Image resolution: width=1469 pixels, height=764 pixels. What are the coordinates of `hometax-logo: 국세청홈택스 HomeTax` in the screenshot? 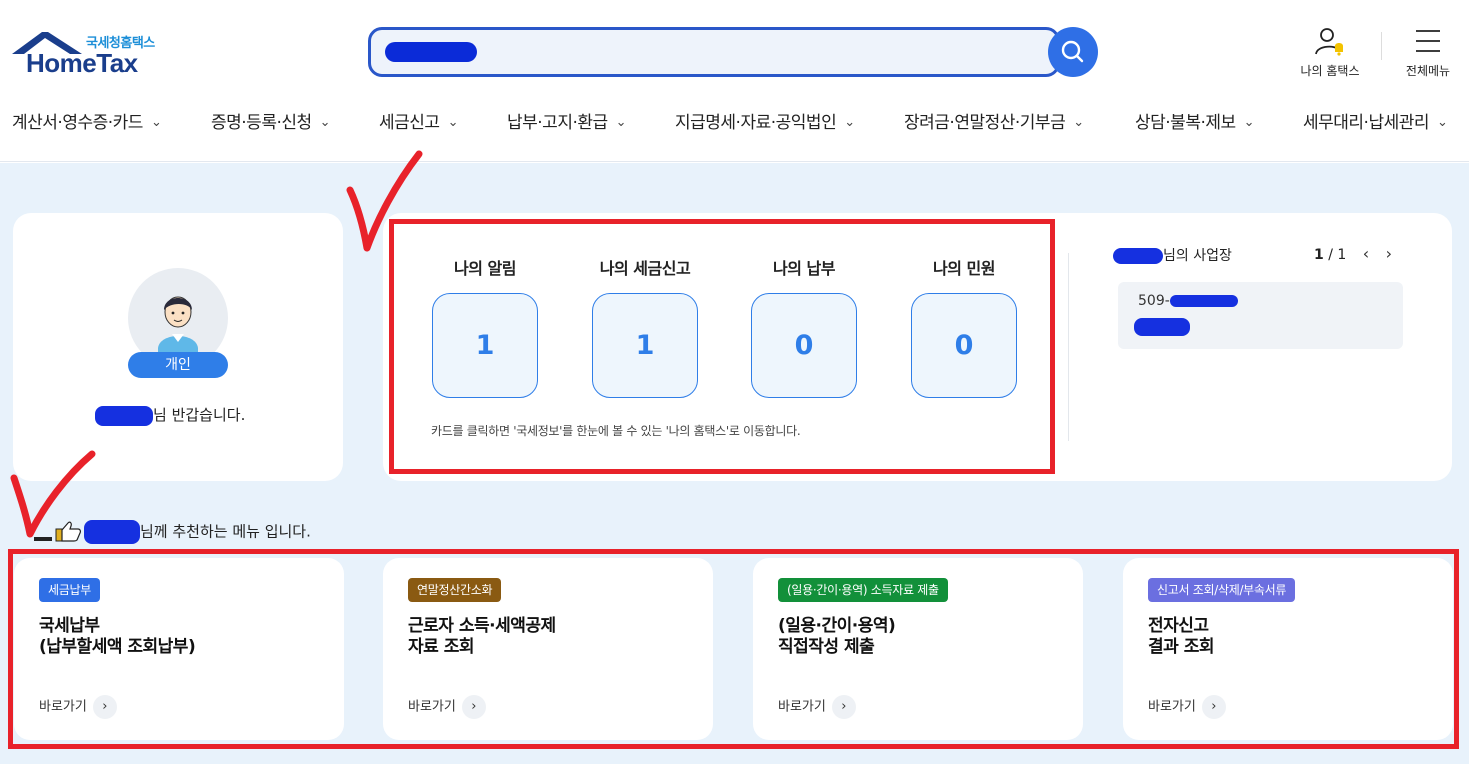 It's located at (92, 54).